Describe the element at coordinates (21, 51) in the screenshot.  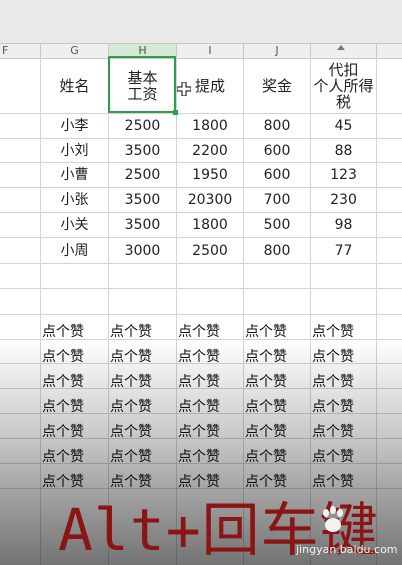
I see `column-header-f: F` at that location.